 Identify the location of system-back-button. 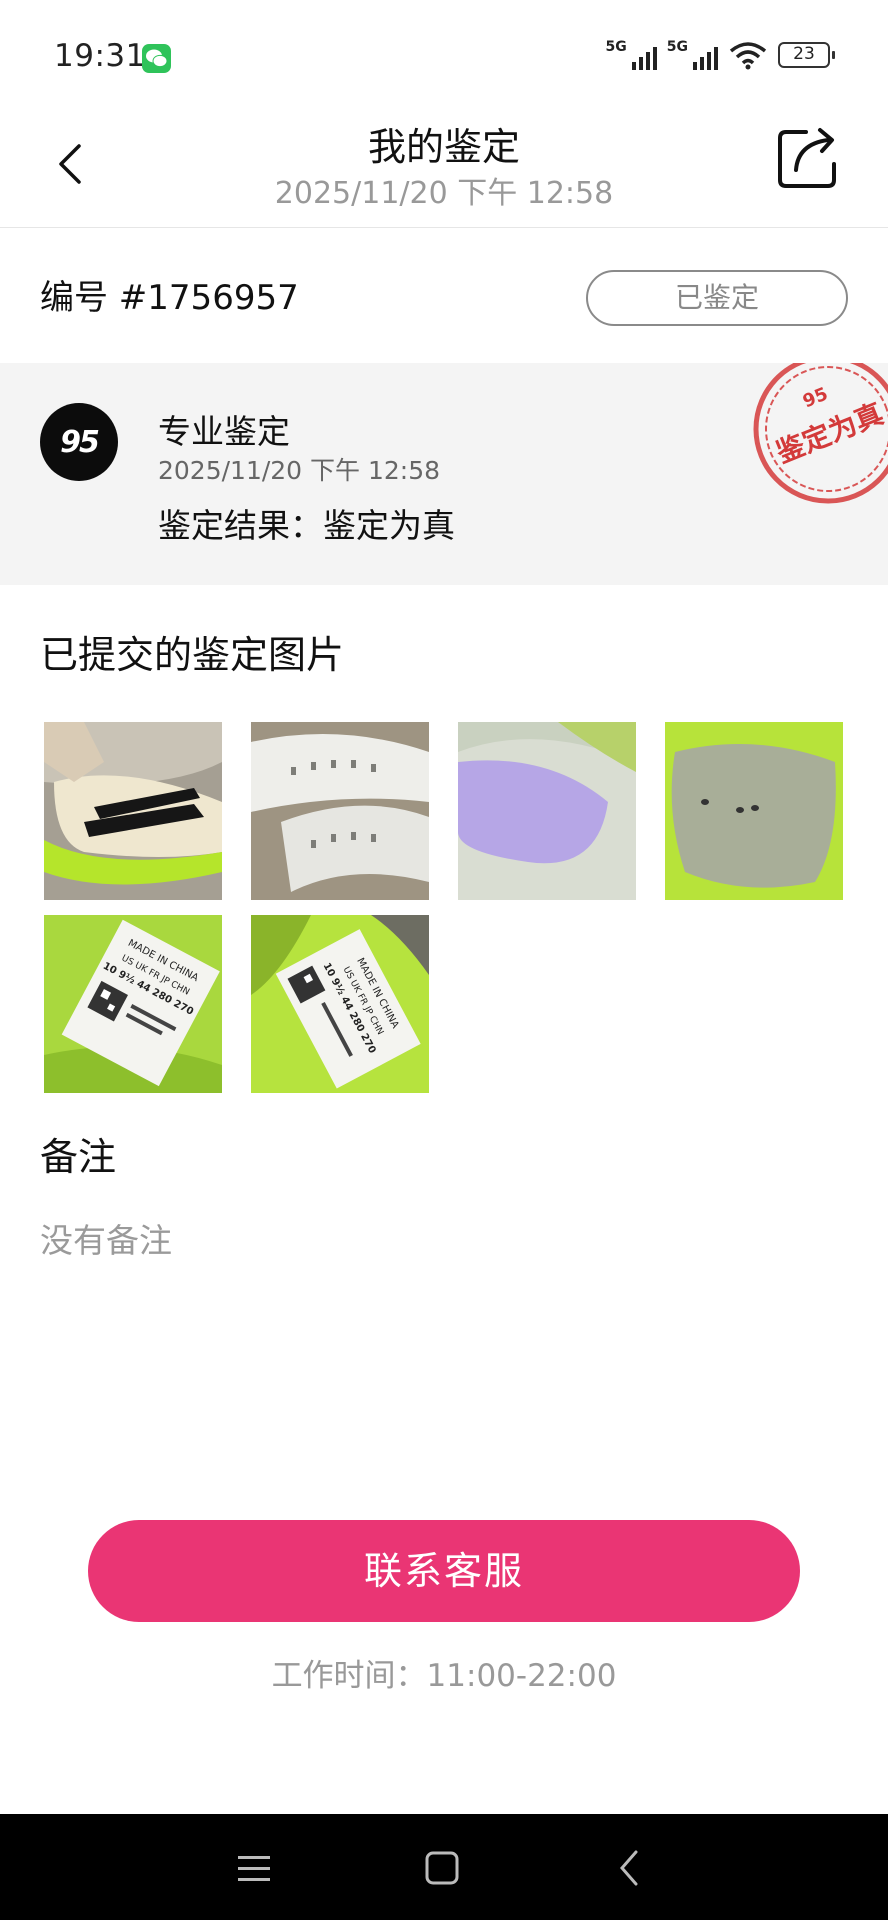
(630, 1868).